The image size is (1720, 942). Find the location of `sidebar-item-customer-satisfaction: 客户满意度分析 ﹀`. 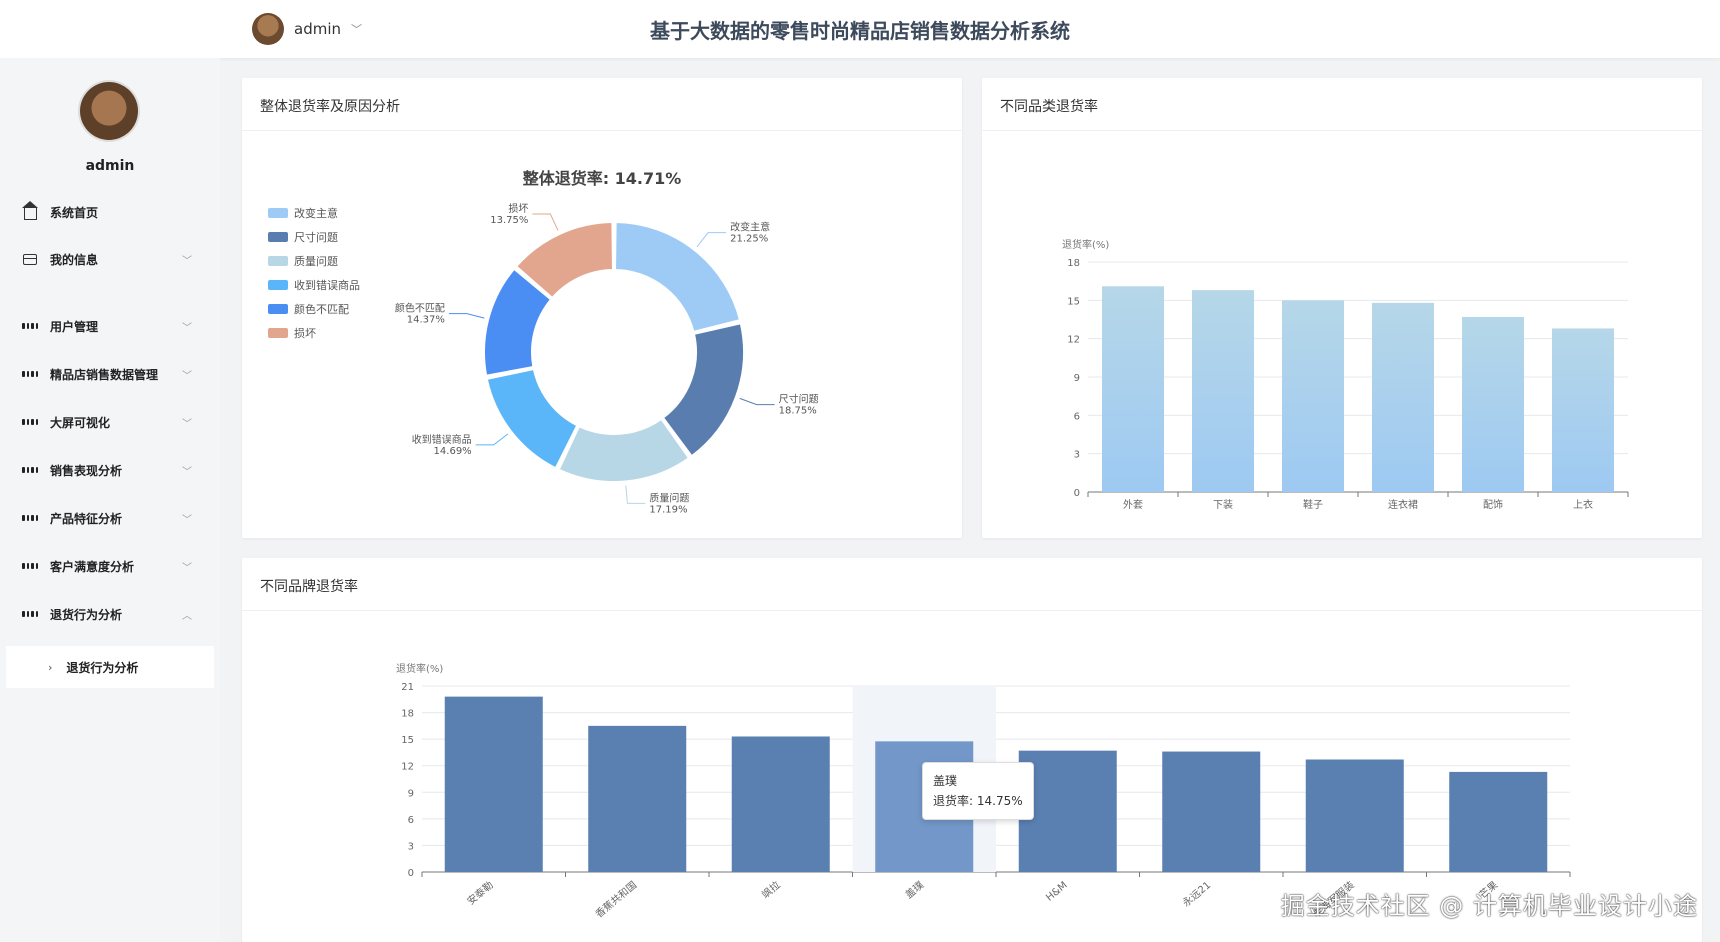

sidebar-item-customer-satisfaction: 客户满意度分析 ﹀ is located at coordinates (110, 566).